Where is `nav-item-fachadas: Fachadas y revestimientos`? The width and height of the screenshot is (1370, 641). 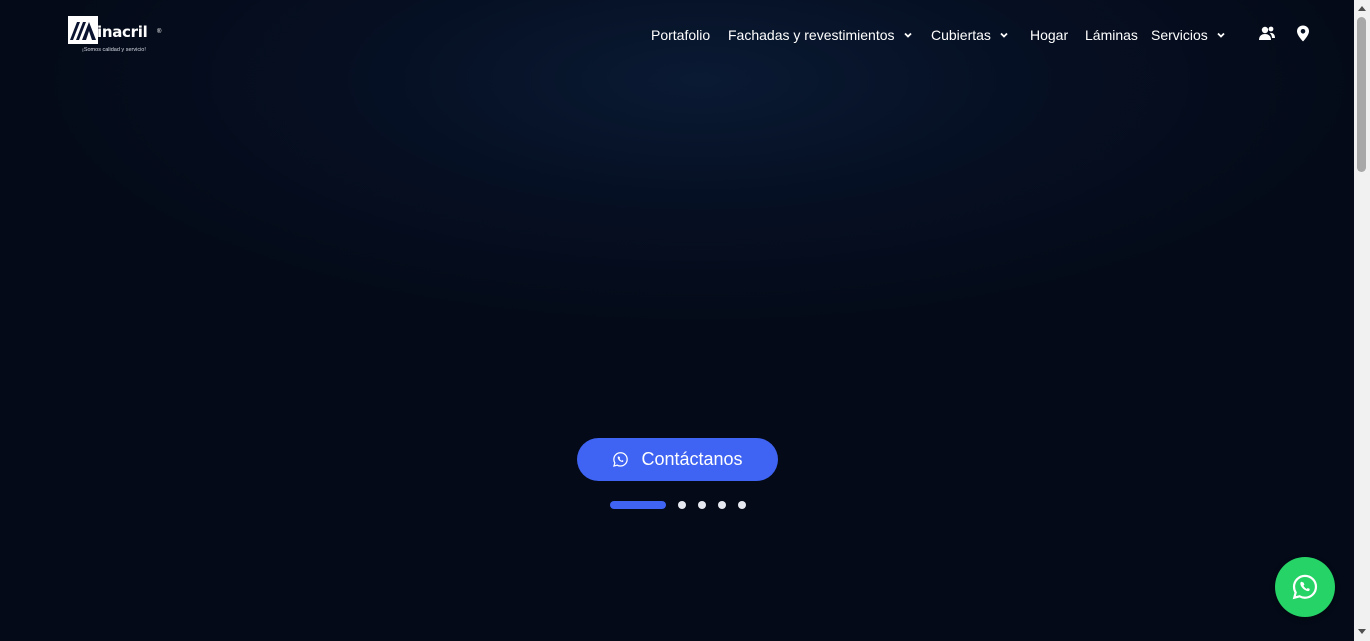 nav-item-fachadas: Fachadas y revestimientos is located at coordinates (820, 35).